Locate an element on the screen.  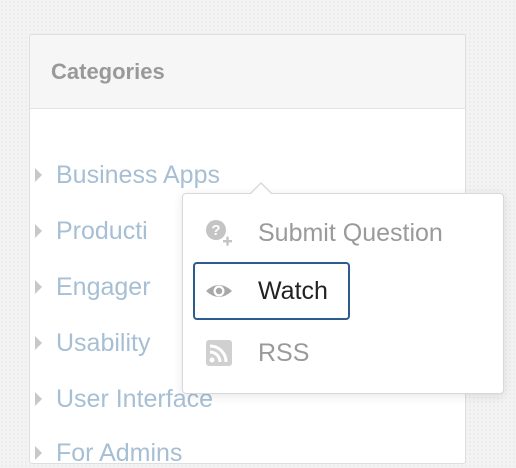
menu-item-label: RSS is located at coordinates (284, 353).